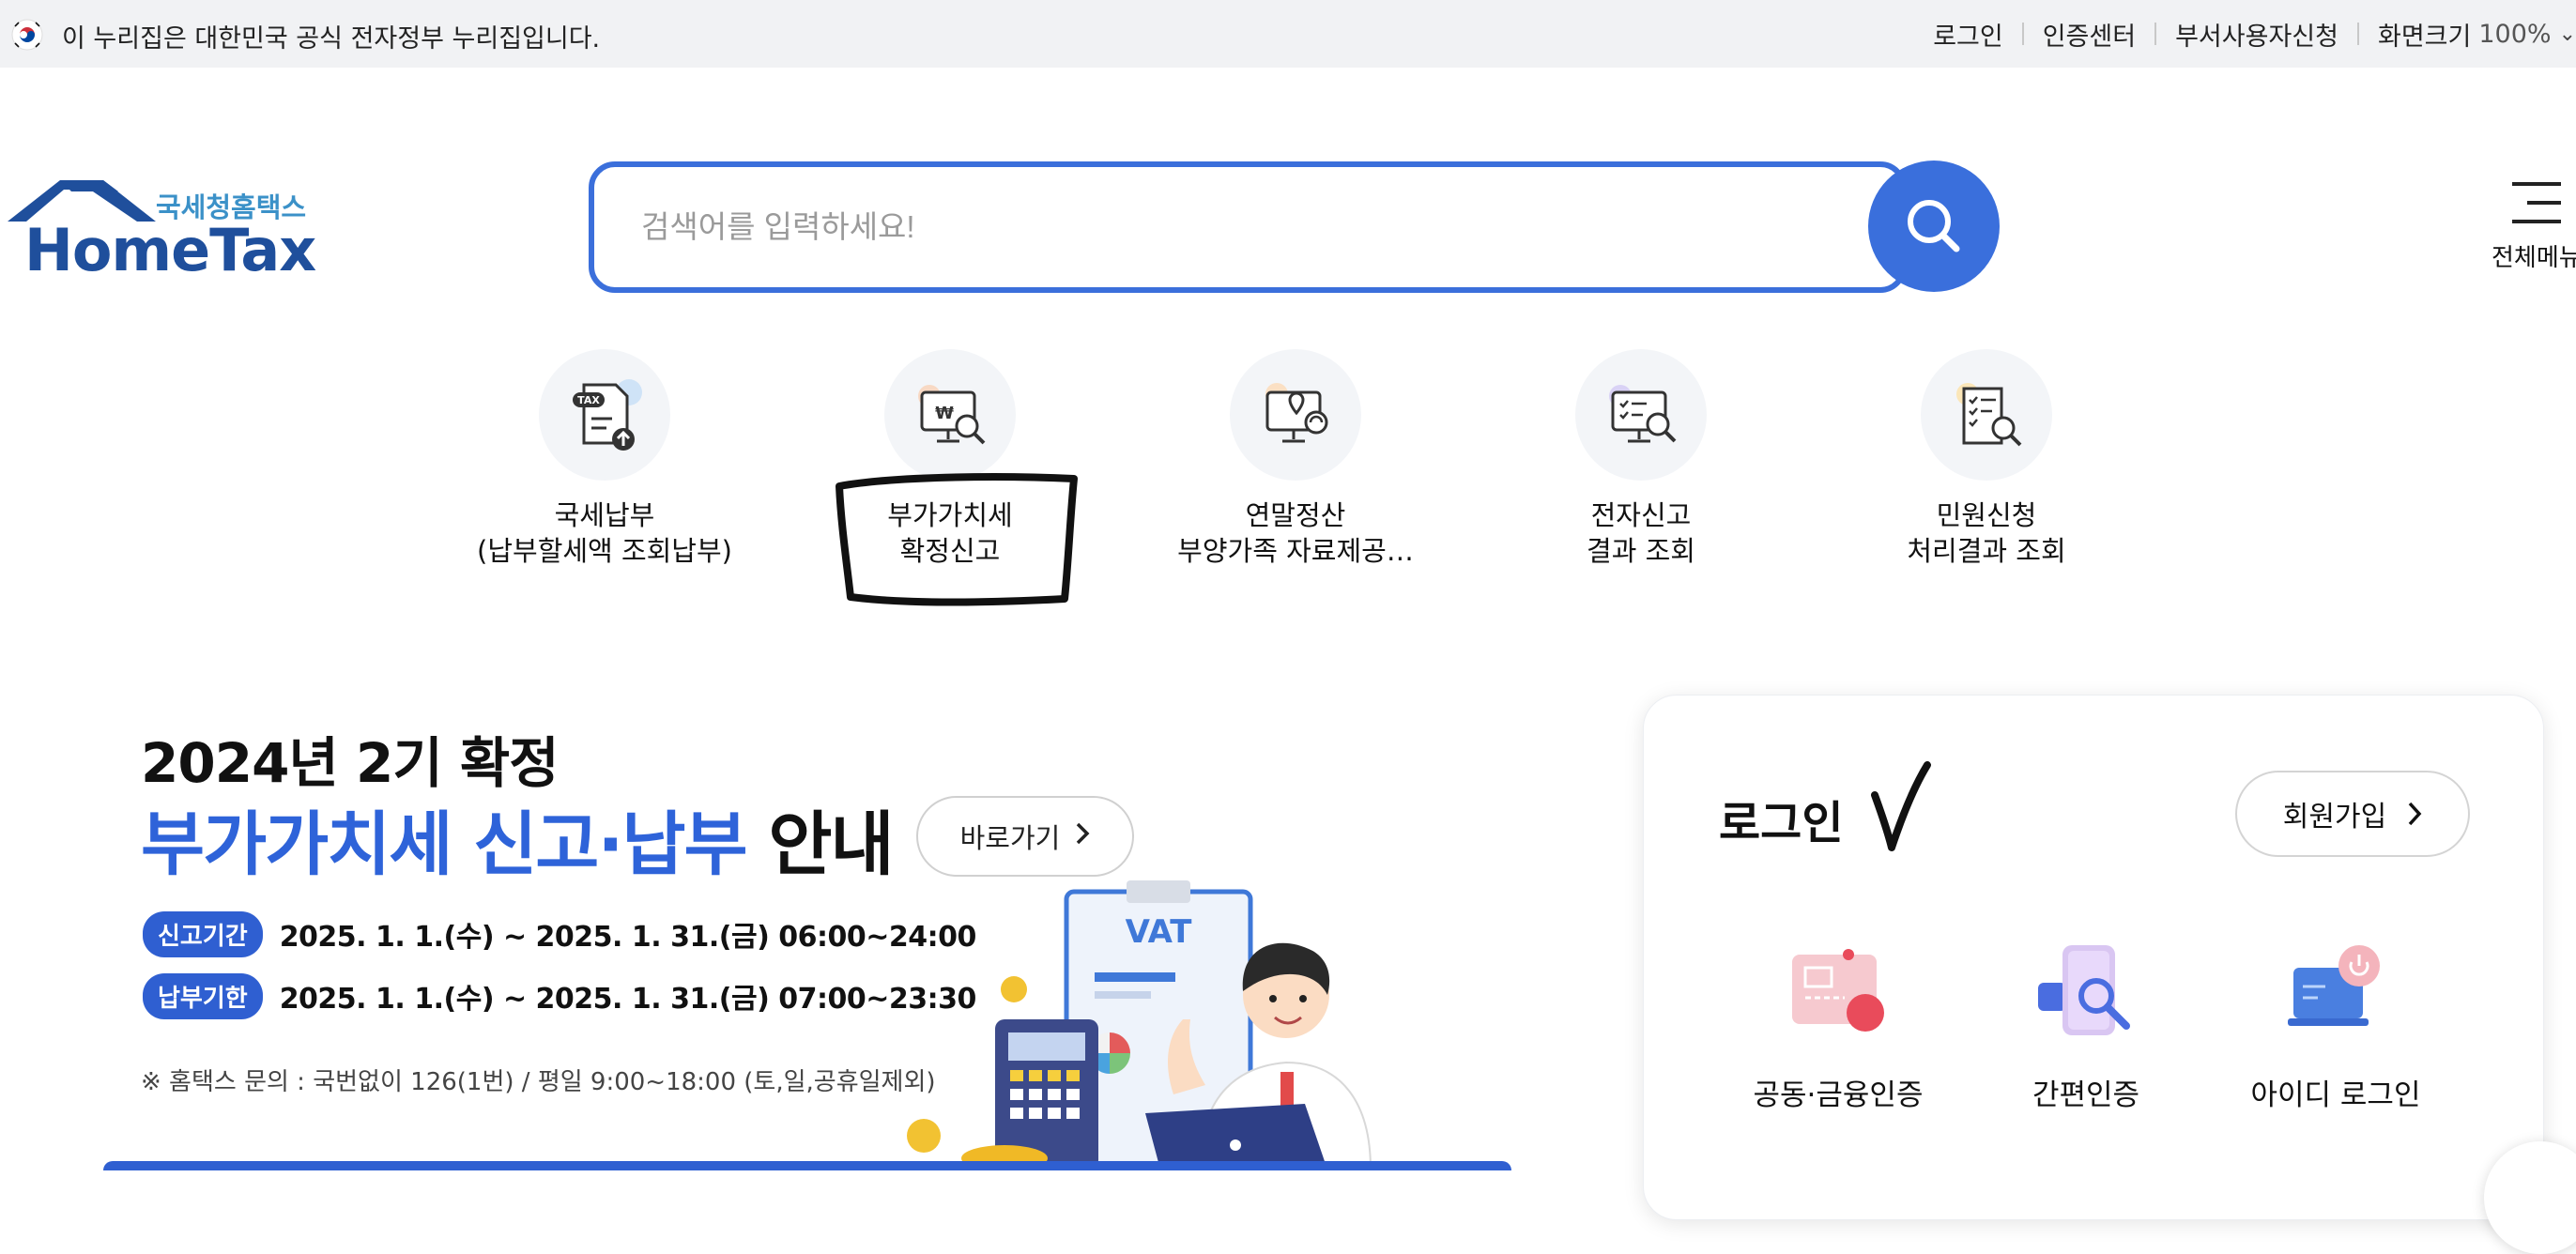  I want to click on banner-headline: 부가가치세 신고·납부 안내, so click(518, 839).